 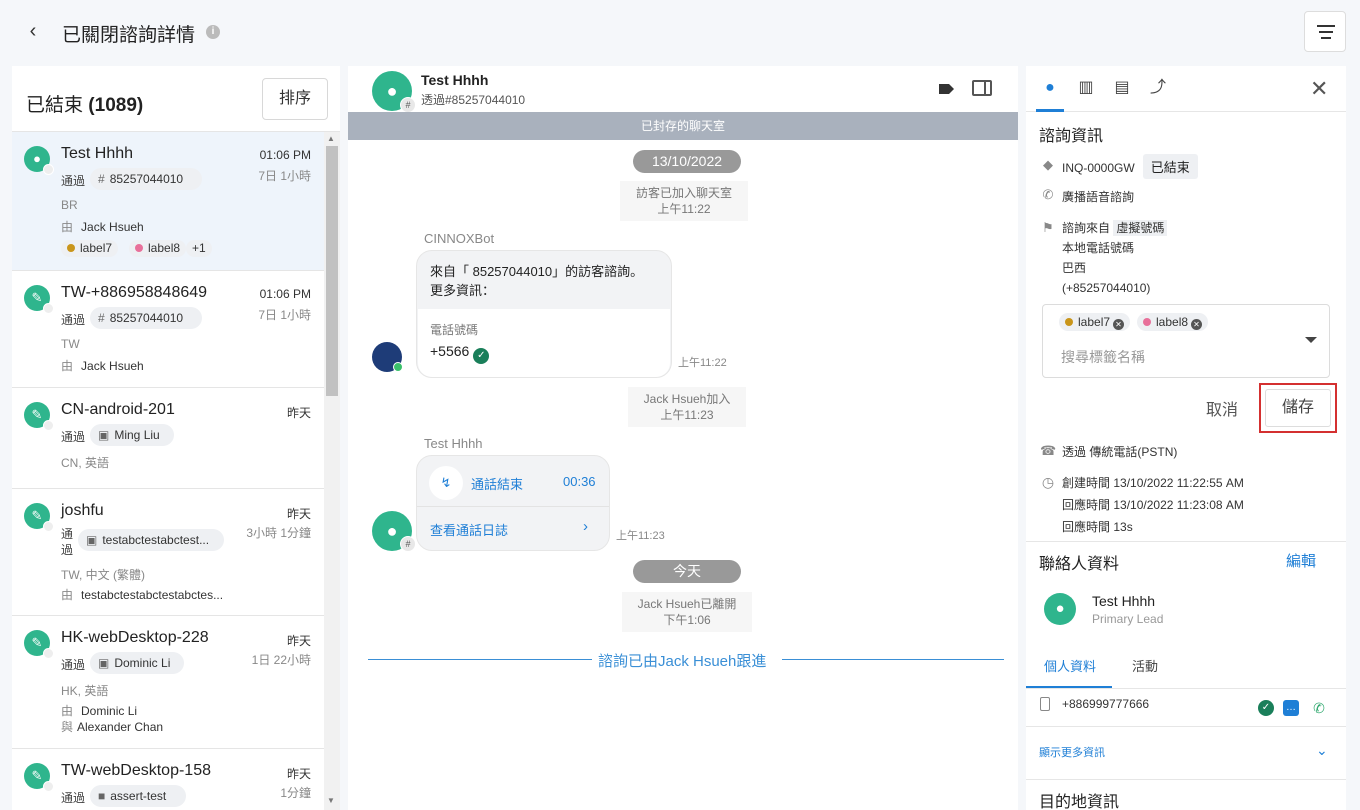 What do you see at coordinates (295, 99) in the screenshot?
I see `sort-button: 排序` at bounding box center [295, 99].